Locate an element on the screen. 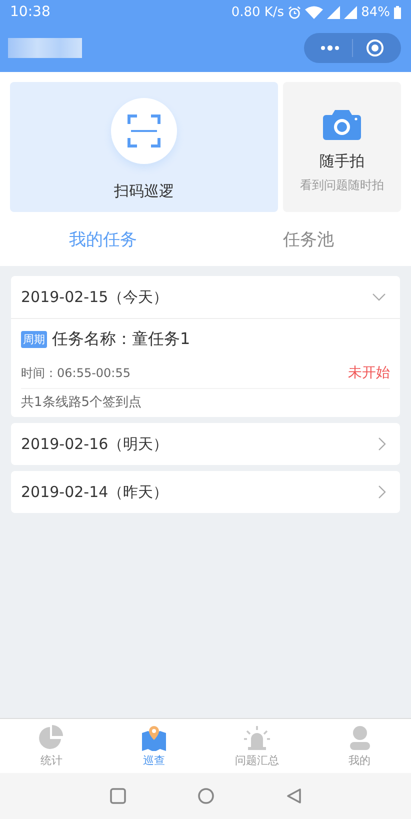 The image size is (411, 819). recents-button is located at coordinates (118, 796).